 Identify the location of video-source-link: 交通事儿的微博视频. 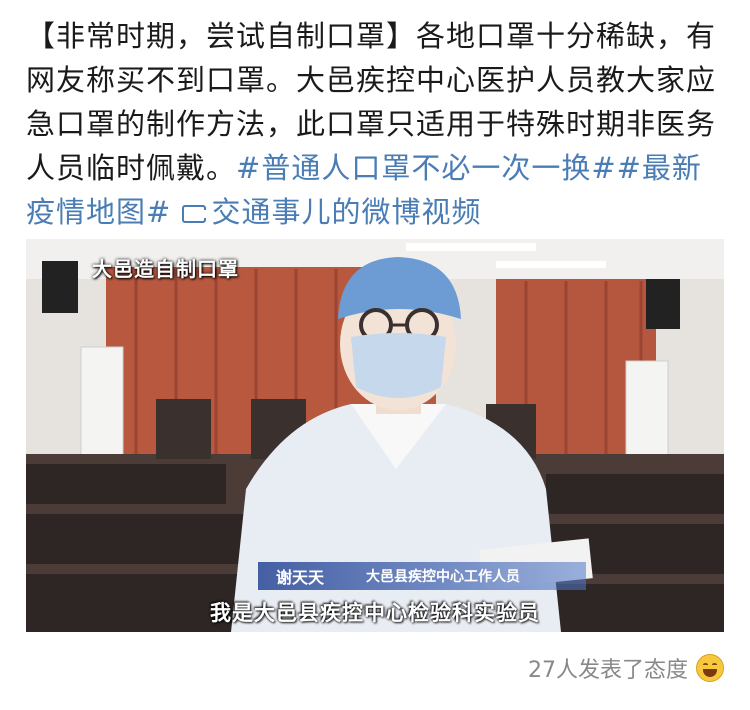
(331, 212).